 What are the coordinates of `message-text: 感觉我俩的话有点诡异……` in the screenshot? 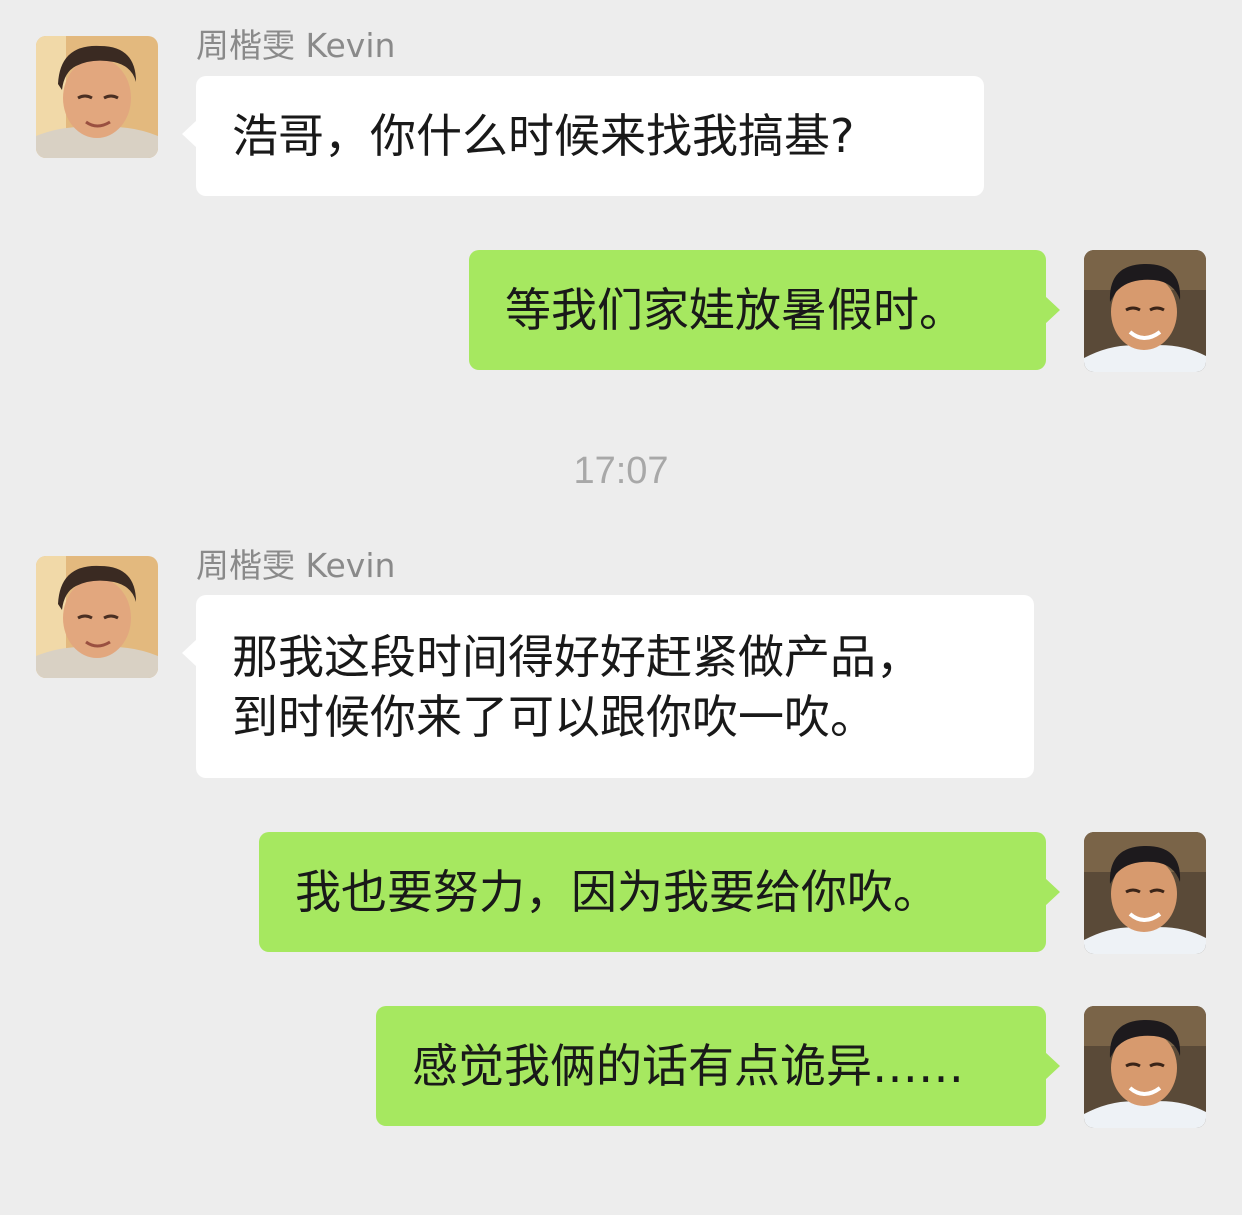 It's located at (688, 1066).